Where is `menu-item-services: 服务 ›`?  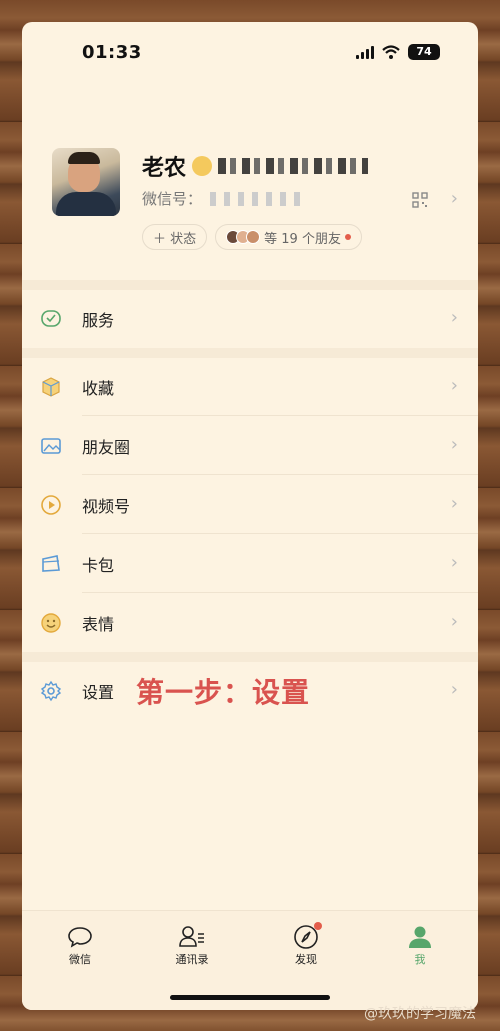
menu-item-services: 服务 › is located at coordinates (250, 319).